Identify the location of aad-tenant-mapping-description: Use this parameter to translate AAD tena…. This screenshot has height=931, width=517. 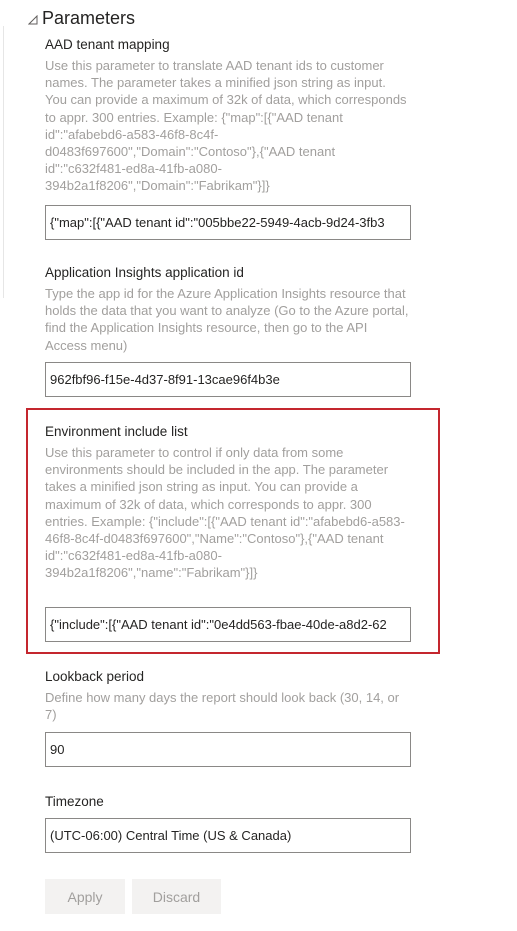
(226, 126).